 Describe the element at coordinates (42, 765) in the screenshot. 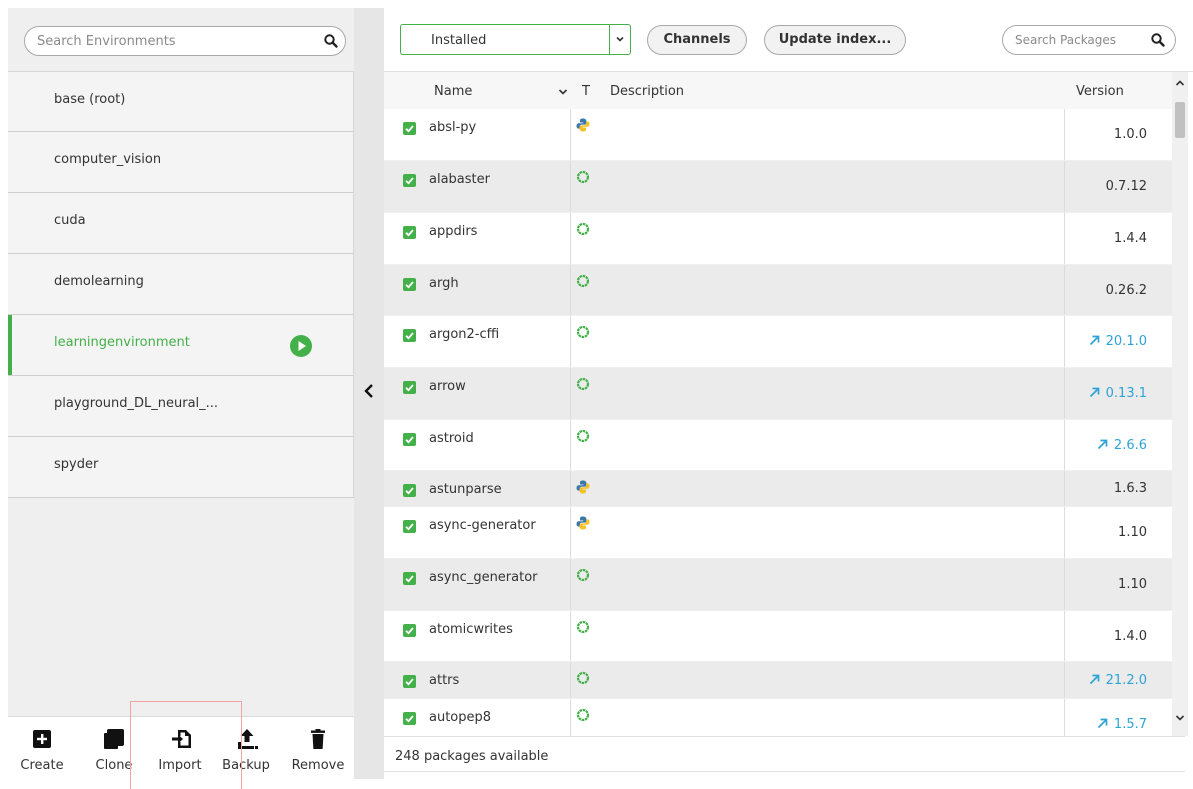

I see `create-label: Create` at that location.